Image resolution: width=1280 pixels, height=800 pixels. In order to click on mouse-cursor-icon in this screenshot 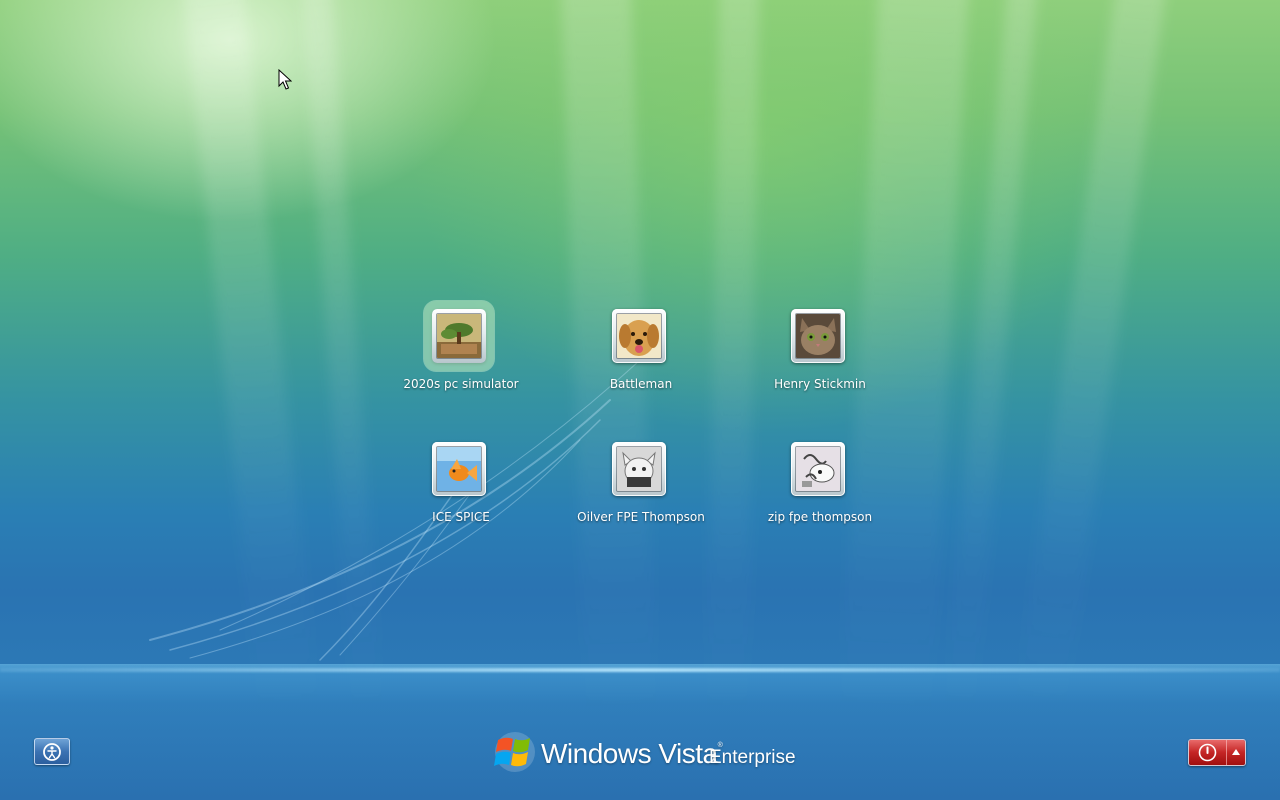, I will do `click(285, 79)`.